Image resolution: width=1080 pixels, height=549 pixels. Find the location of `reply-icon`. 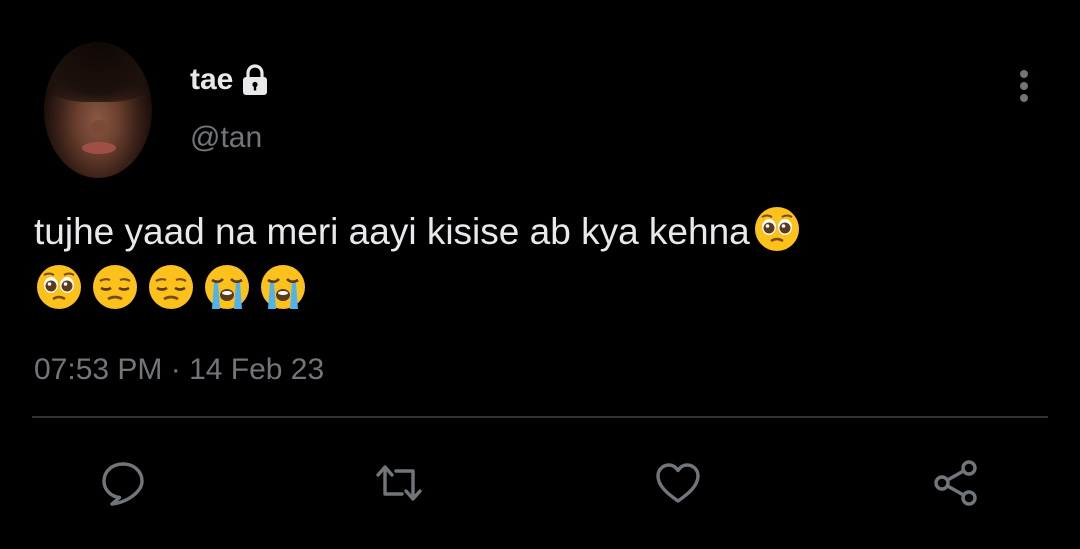

reply-icon is located at coordinates (123, 483).